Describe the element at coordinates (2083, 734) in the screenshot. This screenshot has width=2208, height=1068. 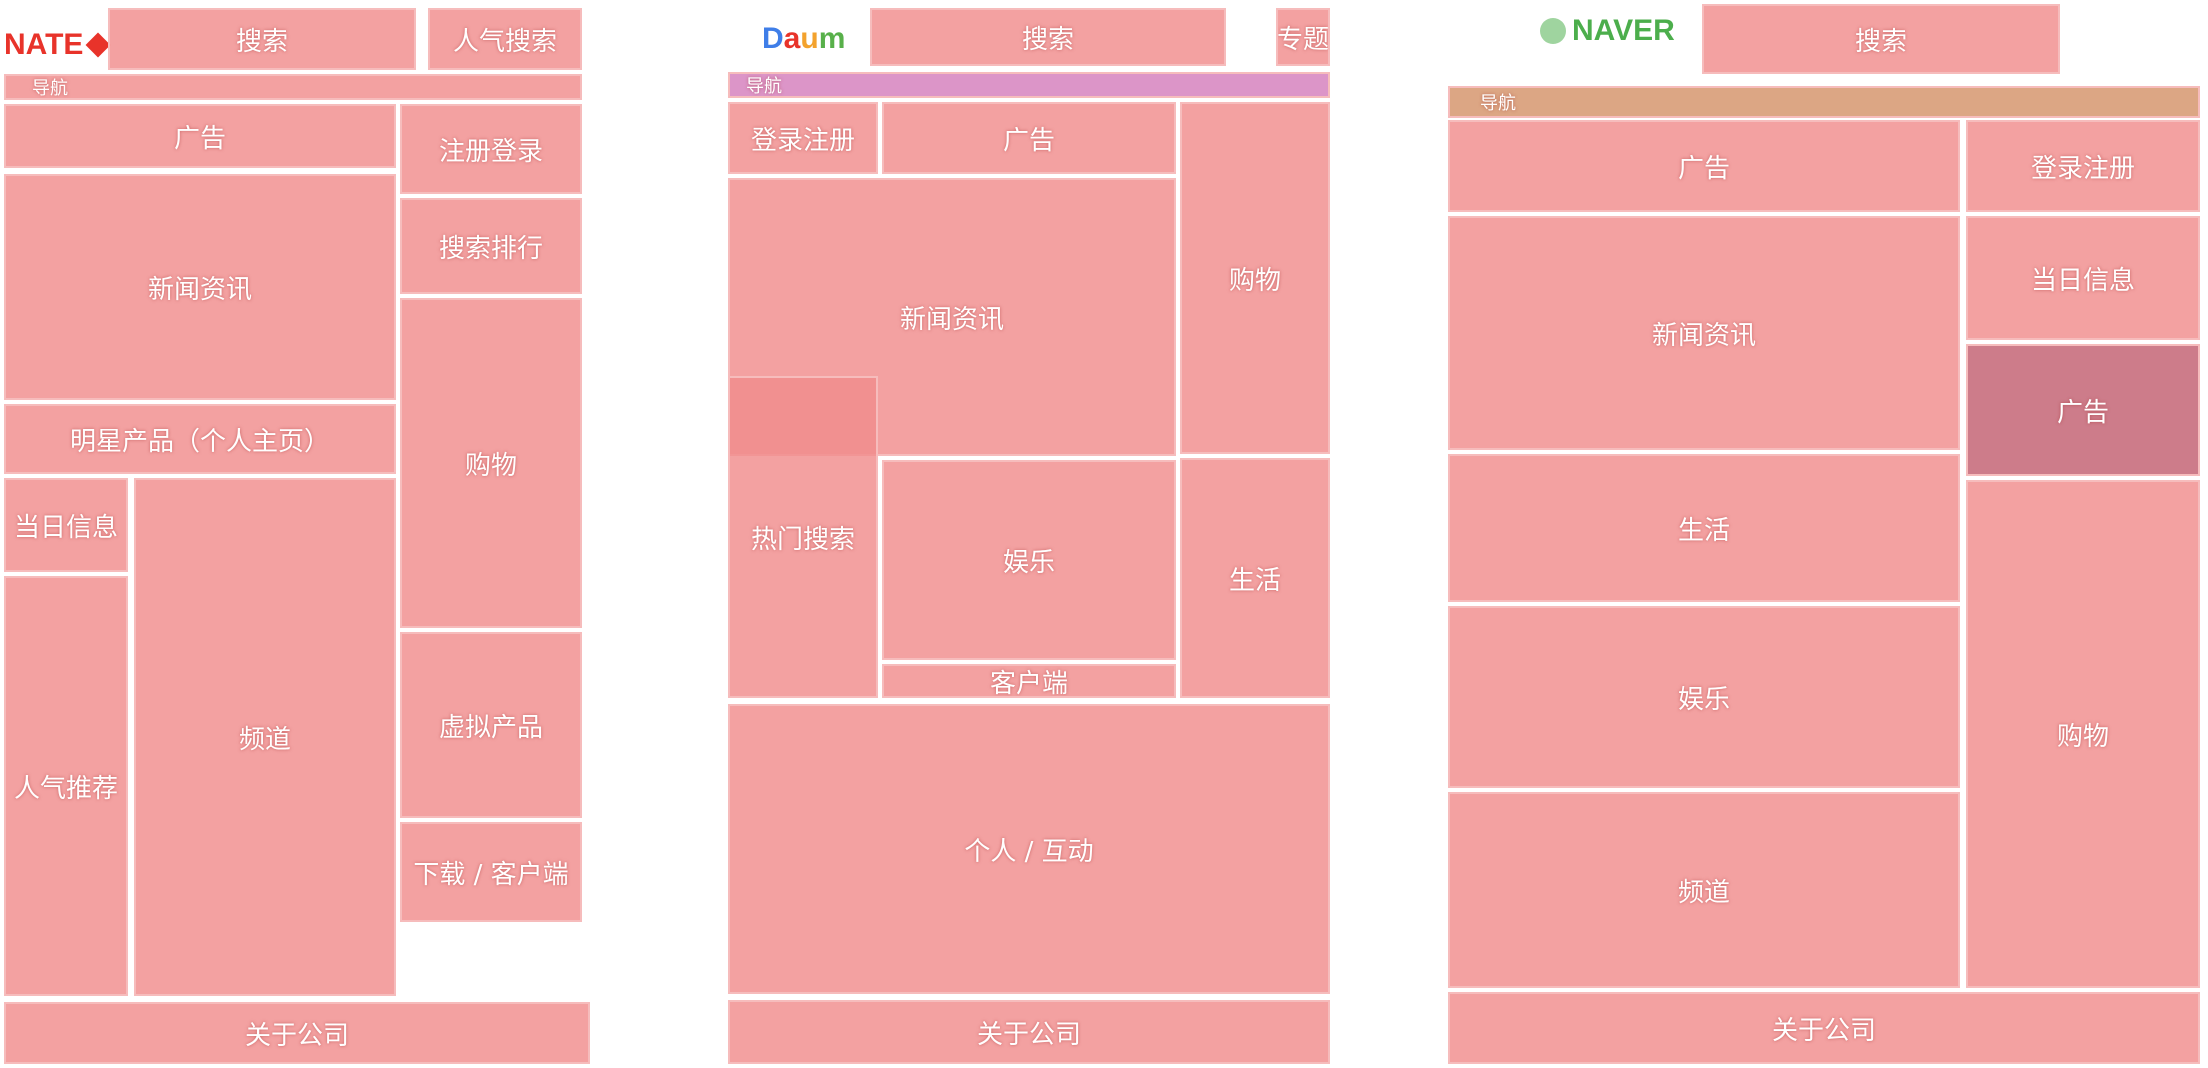
I see `naver-shopping: 购物` at that location.